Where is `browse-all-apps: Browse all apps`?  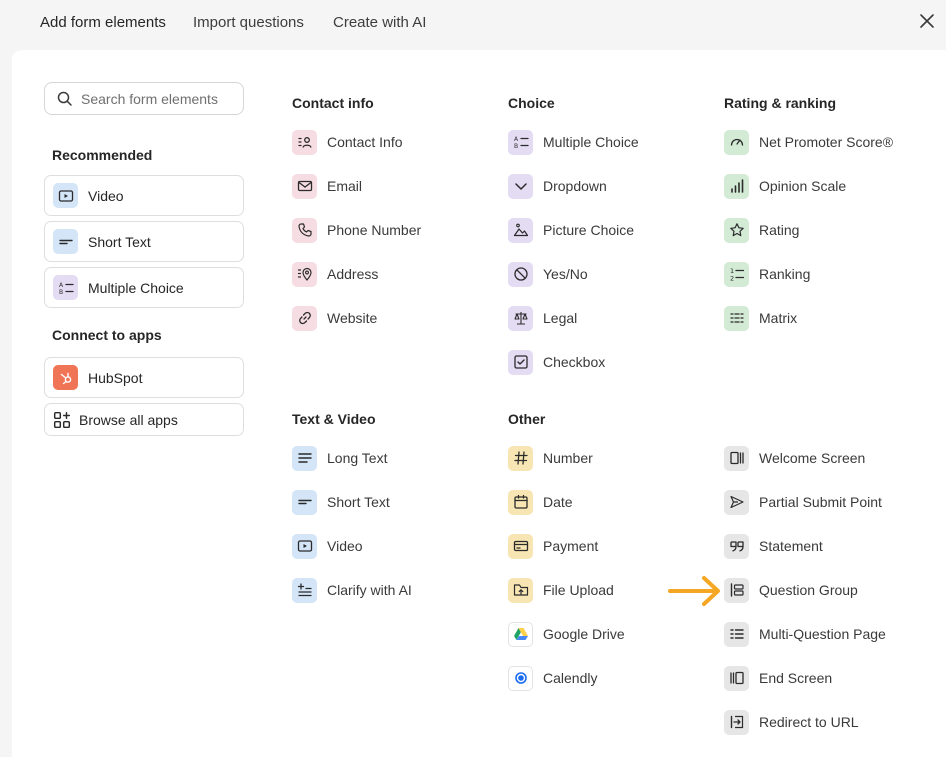
browse-all-apps: Browse all apps is located at coordinates (144, 419).